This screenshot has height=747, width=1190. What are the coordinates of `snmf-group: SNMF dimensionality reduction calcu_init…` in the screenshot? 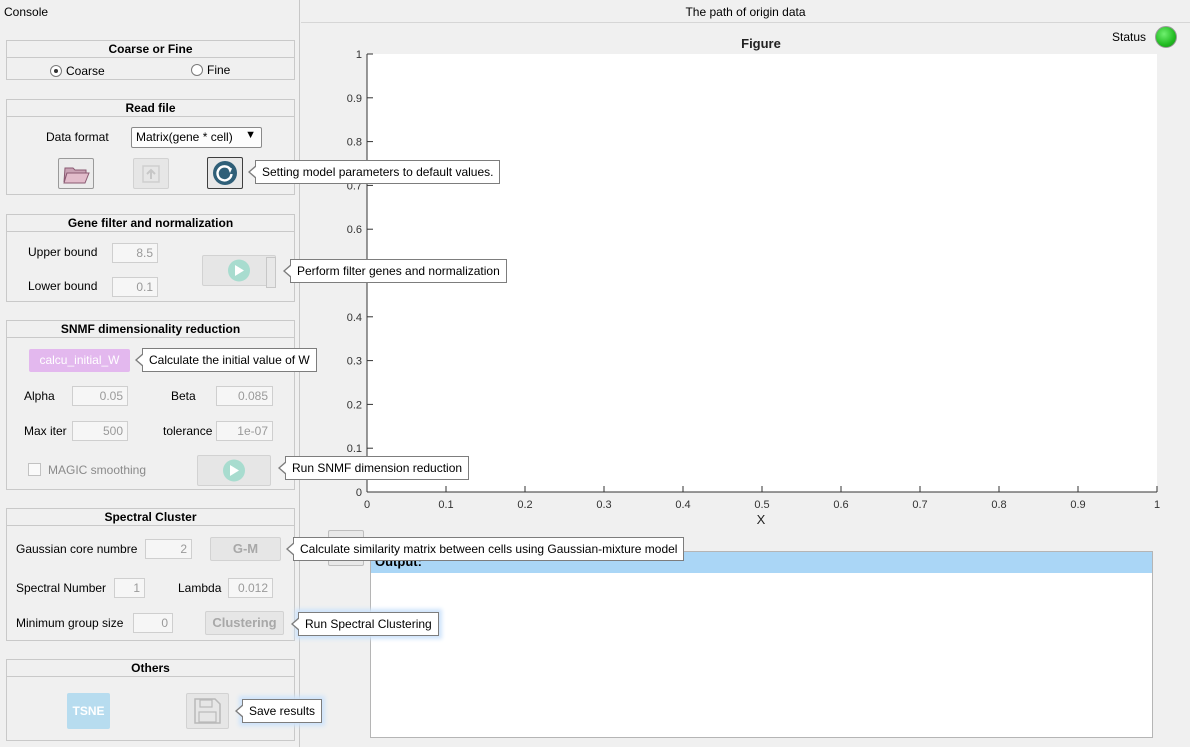 It's located at (150, 405).